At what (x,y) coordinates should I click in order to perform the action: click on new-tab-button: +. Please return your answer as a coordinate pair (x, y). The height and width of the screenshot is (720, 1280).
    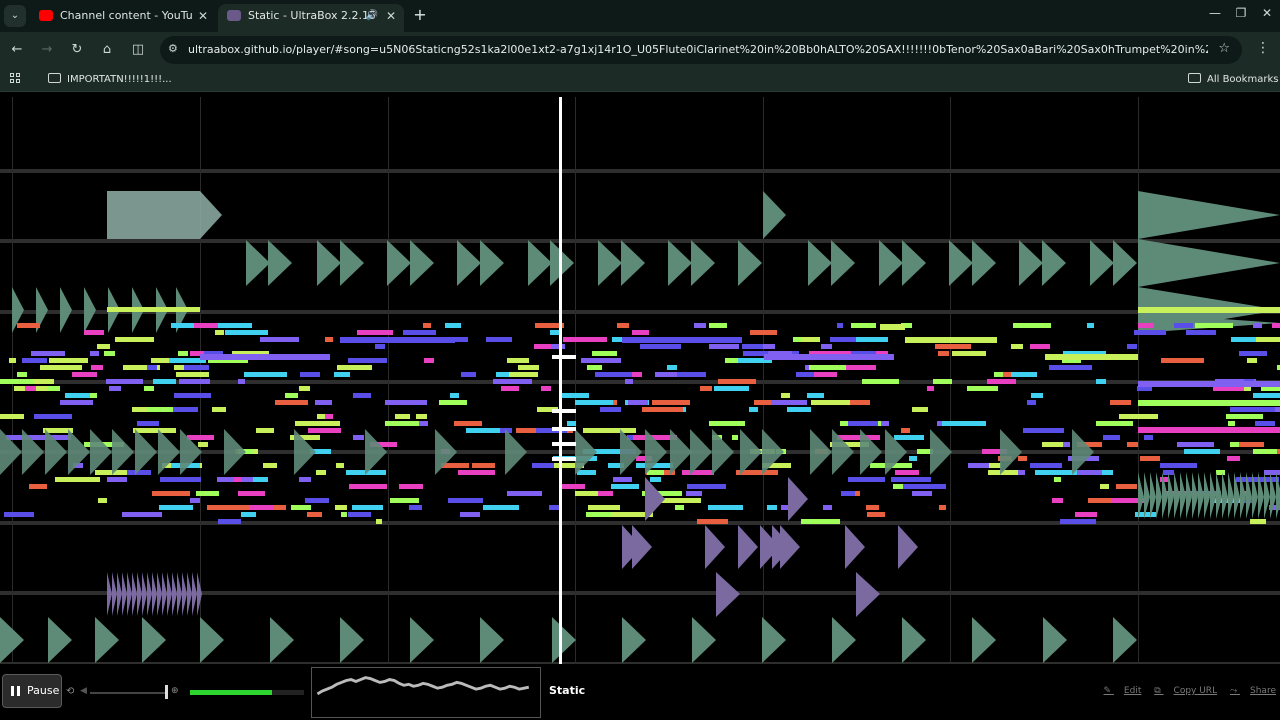
    Looking at the image, I should click on (420, 15).